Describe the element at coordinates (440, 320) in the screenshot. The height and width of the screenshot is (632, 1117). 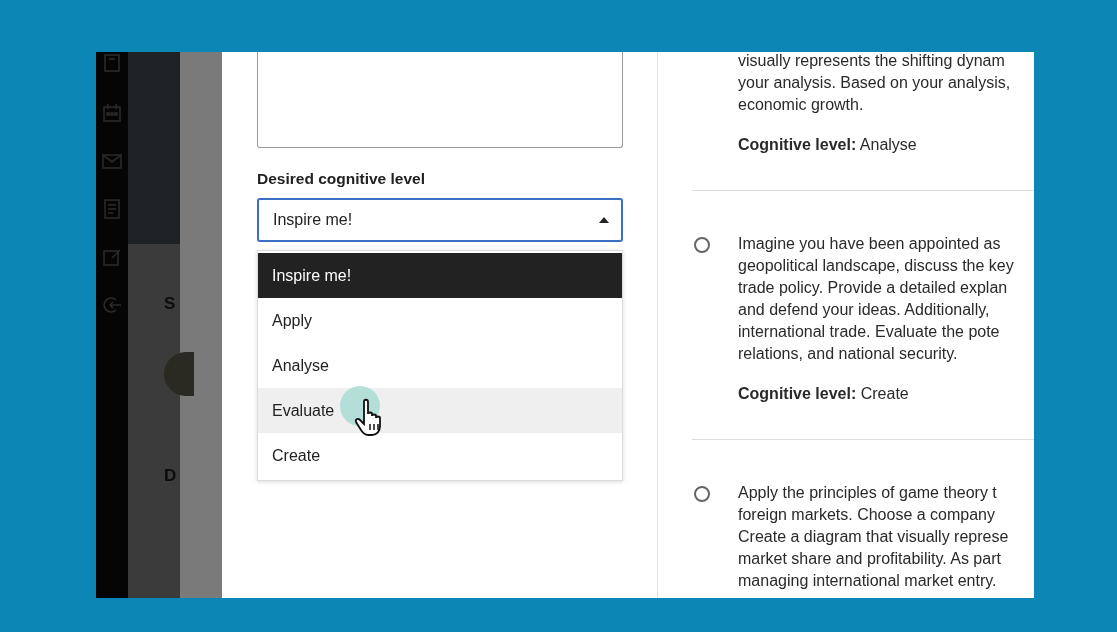
I see `dropdown-option: Apply` at that location.